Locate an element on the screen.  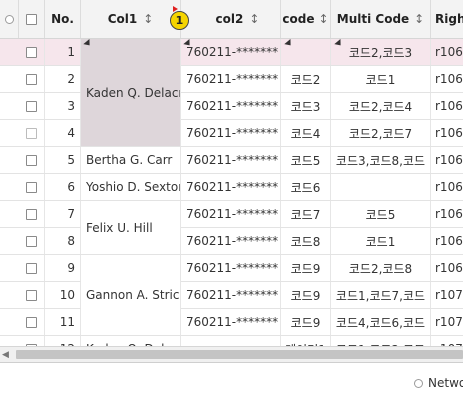
header-multi-code: Multi Code ↕ is located at coordinates (381, 19).